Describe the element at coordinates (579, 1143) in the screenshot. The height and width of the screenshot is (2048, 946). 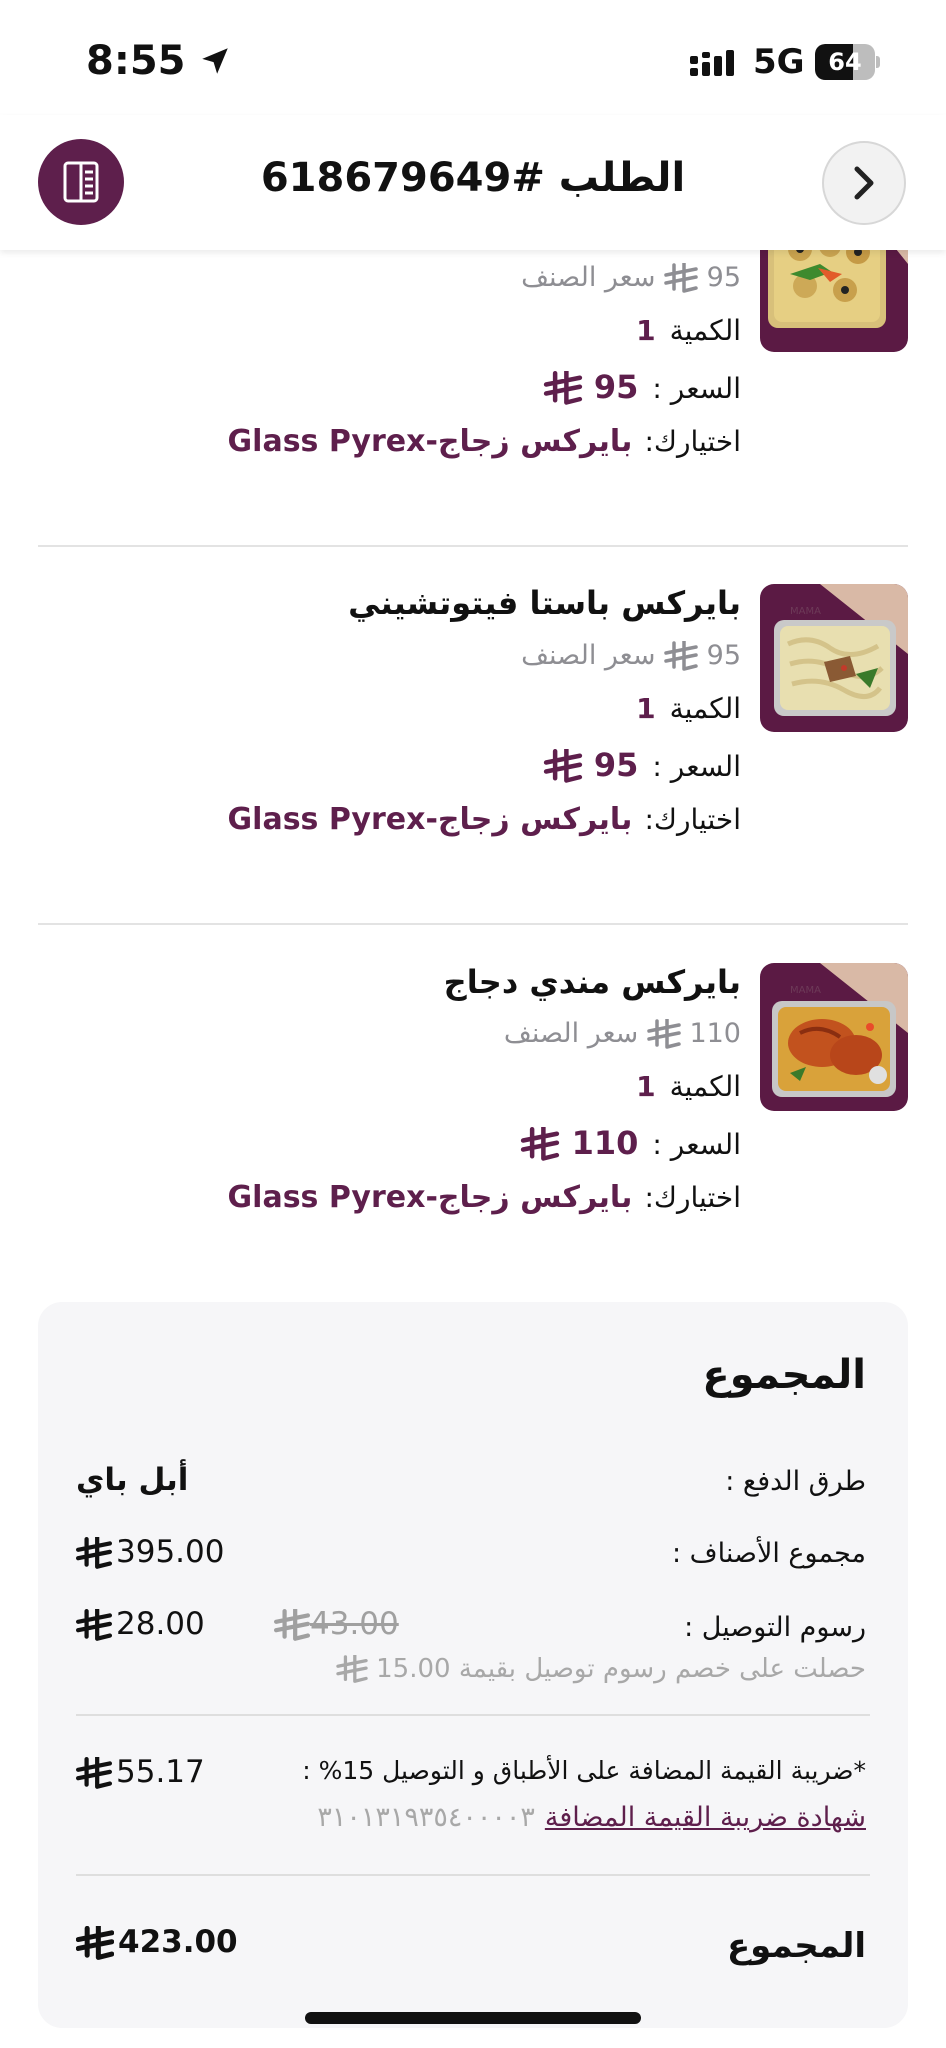
I see `item-price: 110` at that location.